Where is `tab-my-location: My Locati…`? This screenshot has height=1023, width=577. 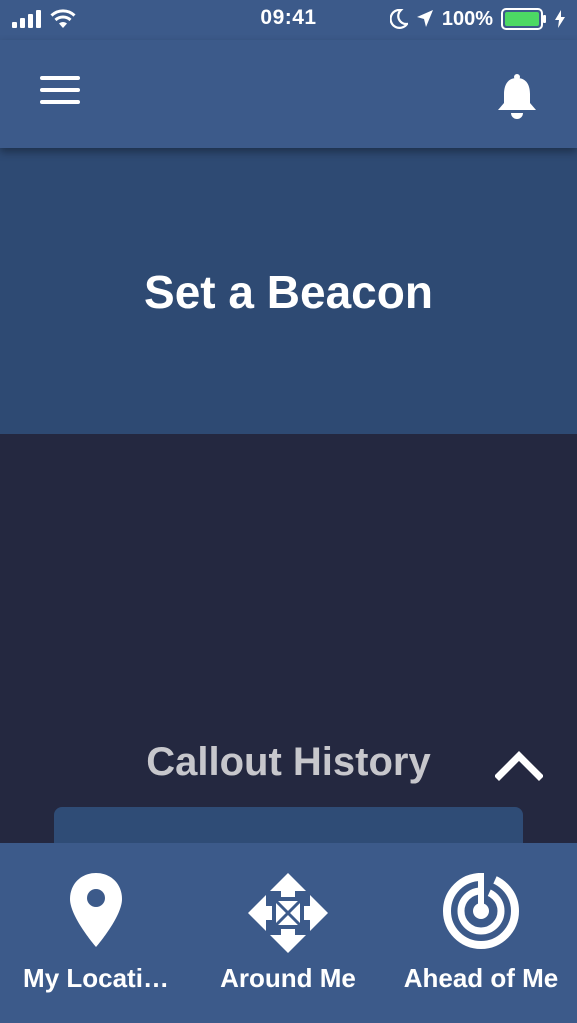 tab-my-location: My Locati… is located at coordinates (96, 933).